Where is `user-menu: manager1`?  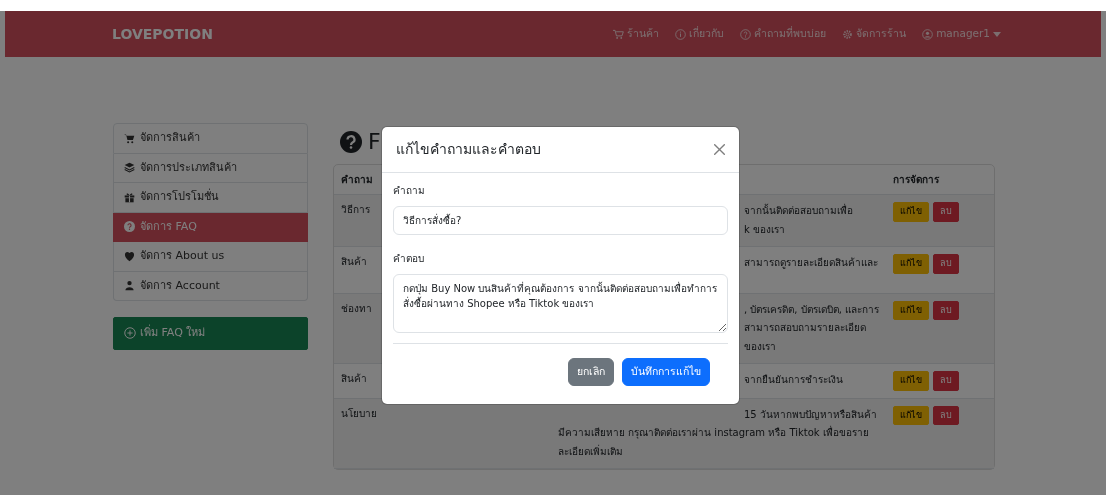 user-menu: manager1 is located at coordinates (961, 34).